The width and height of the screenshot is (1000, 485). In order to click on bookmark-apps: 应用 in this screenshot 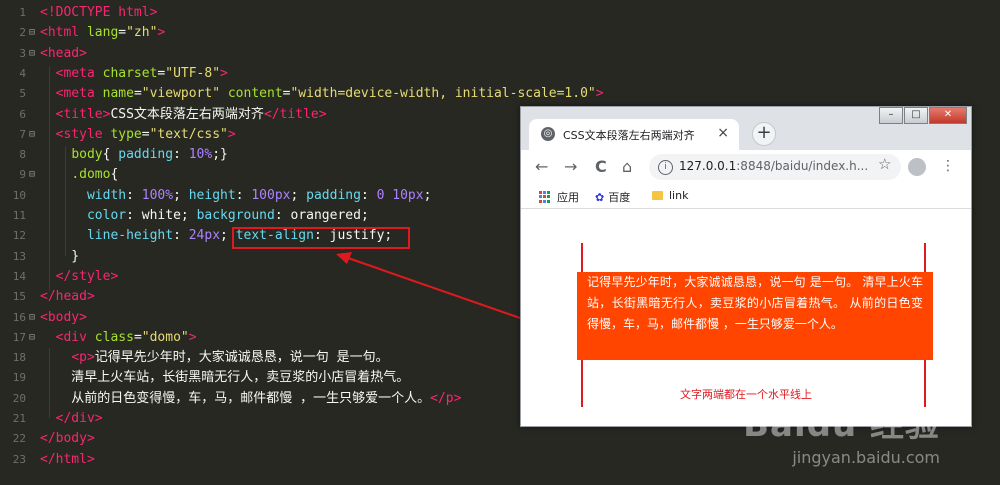, I will do `click(559, 197)`.